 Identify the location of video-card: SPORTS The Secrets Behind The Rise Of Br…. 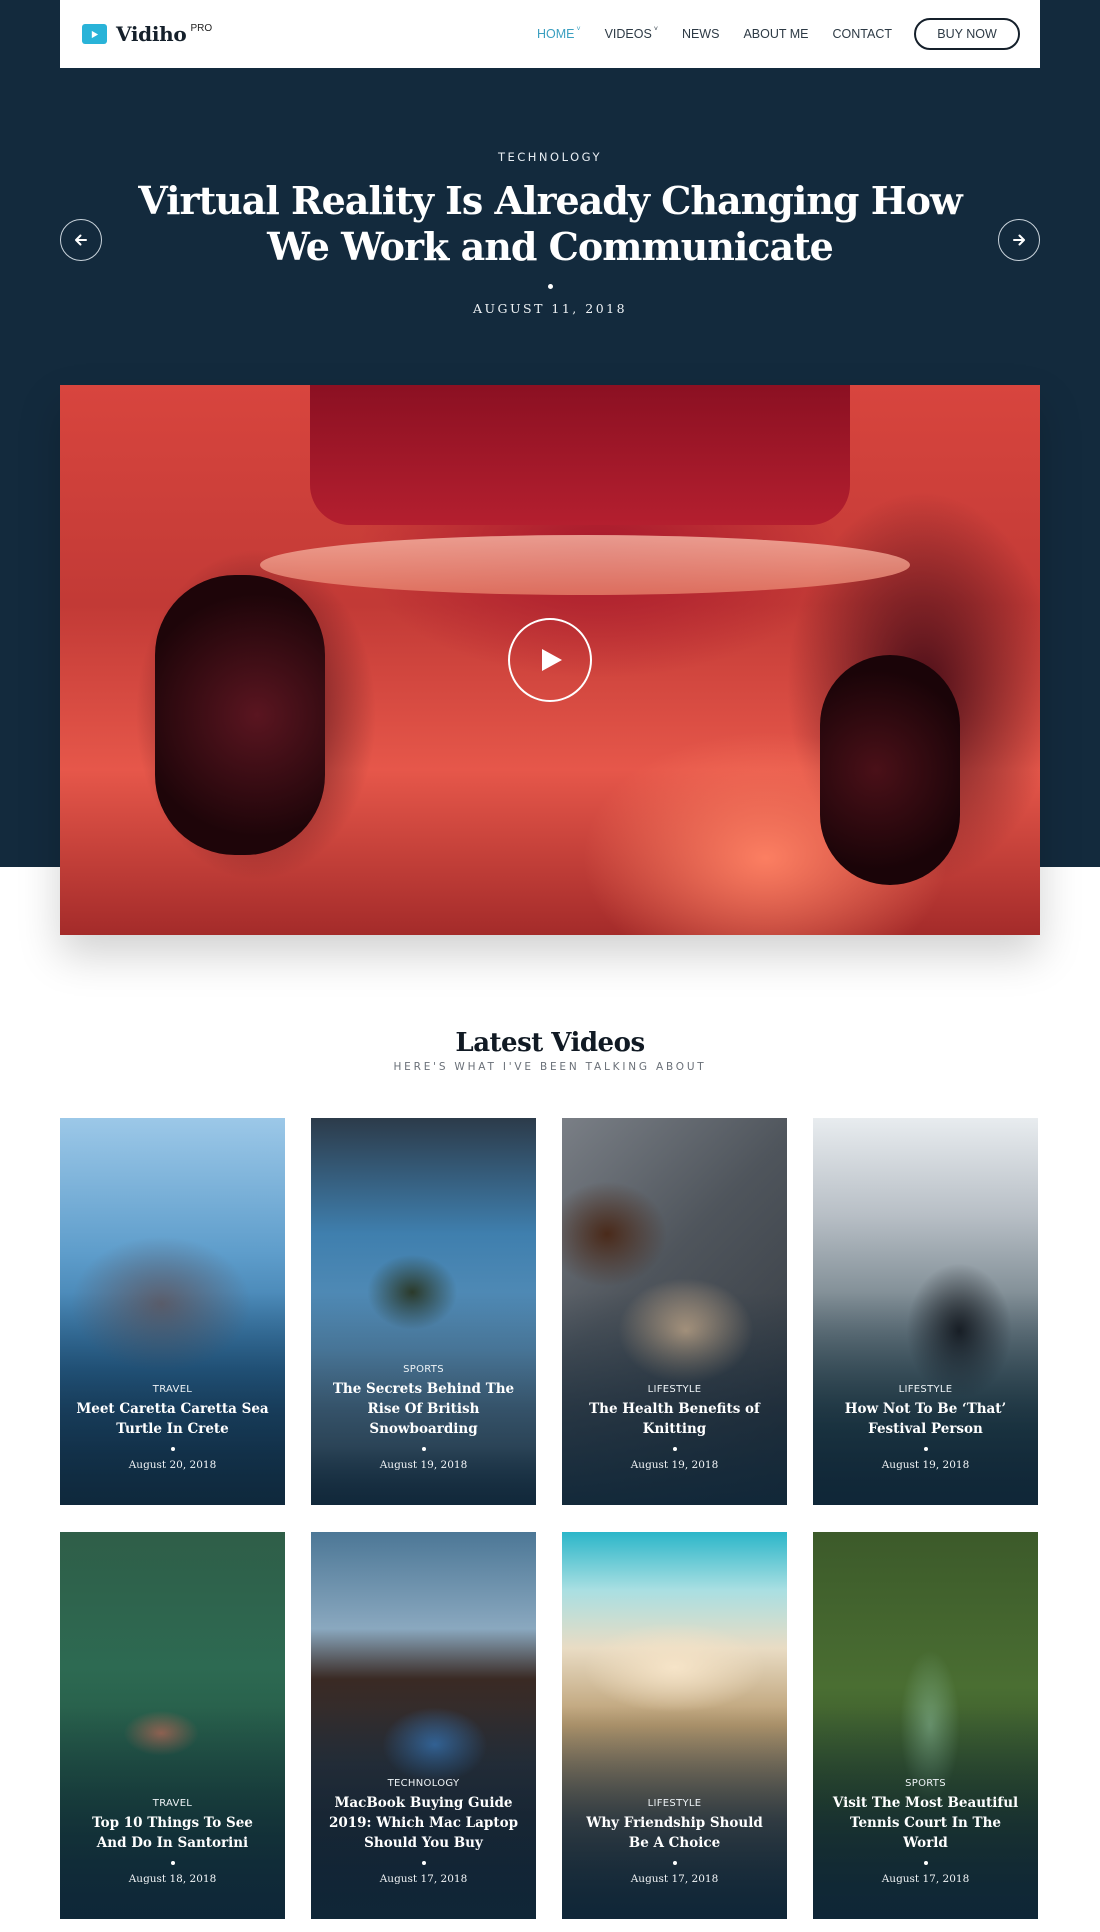
(423, 1311).